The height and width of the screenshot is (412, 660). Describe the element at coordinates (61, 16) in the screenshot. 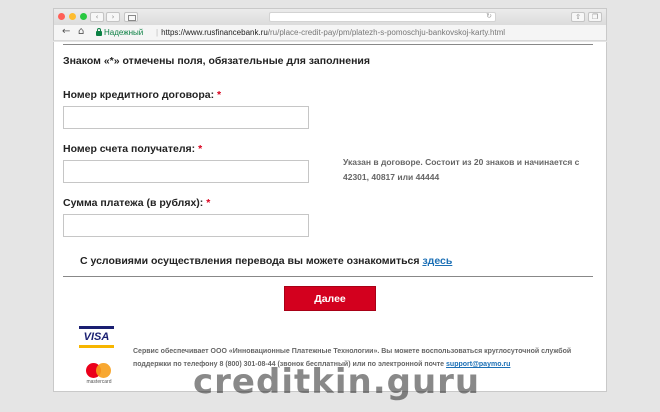

I see `close-window-button` at that location.